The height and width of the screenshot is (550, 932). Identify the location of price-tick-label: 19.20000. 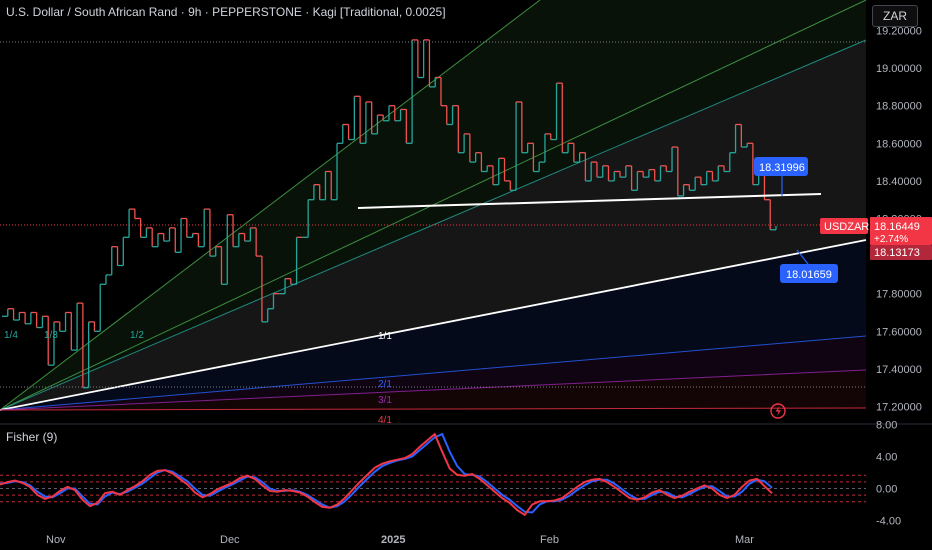
(899, 32).